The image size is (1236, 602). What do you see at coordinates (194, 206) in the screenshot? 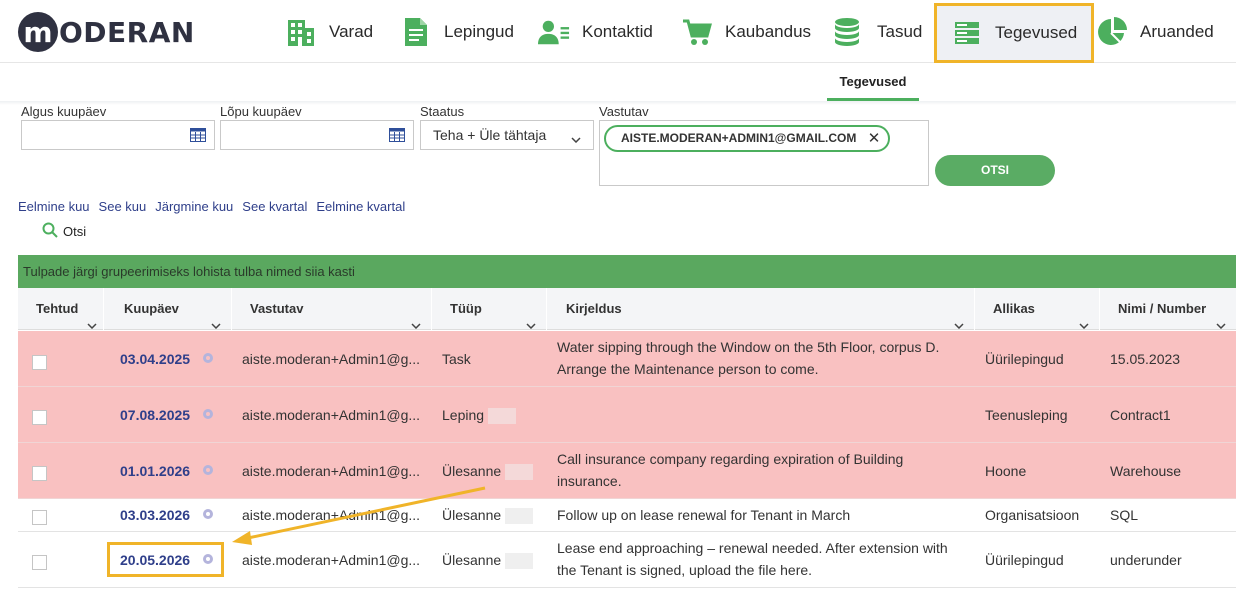
I see `link-next-month: Järgmine kuu` at bounding box center [194, 206].